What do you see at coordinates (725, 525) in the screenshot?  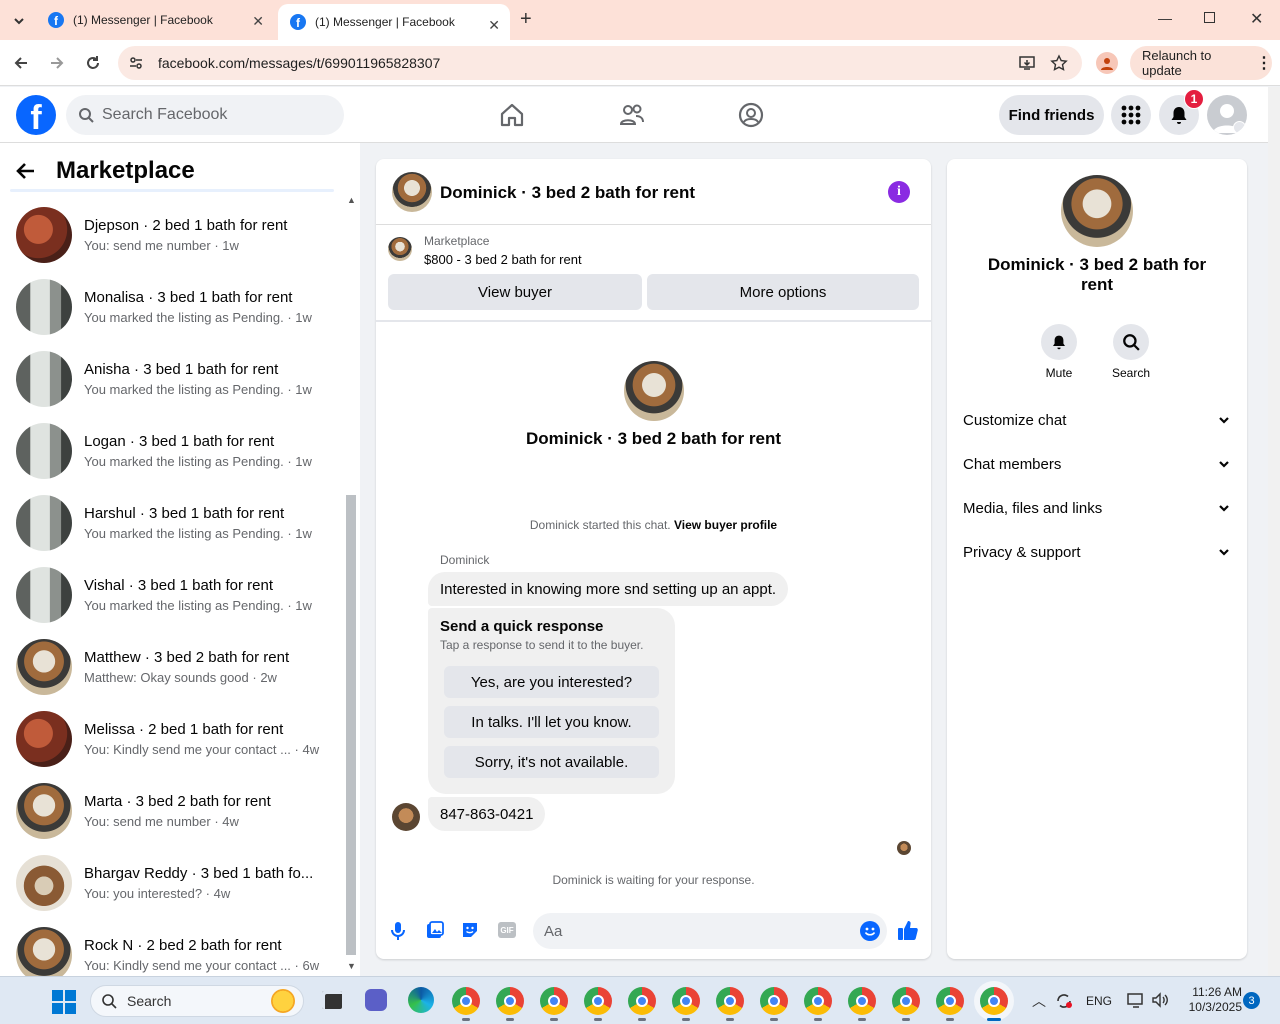 I see `view-buyer-profile-link: View buyer profile` at bounding box center [725, 525].